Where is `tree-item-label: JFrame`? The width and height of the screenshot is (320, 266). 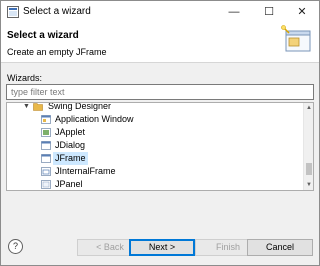
tree-item-label: JFrame is located at coordinates (70, 158).